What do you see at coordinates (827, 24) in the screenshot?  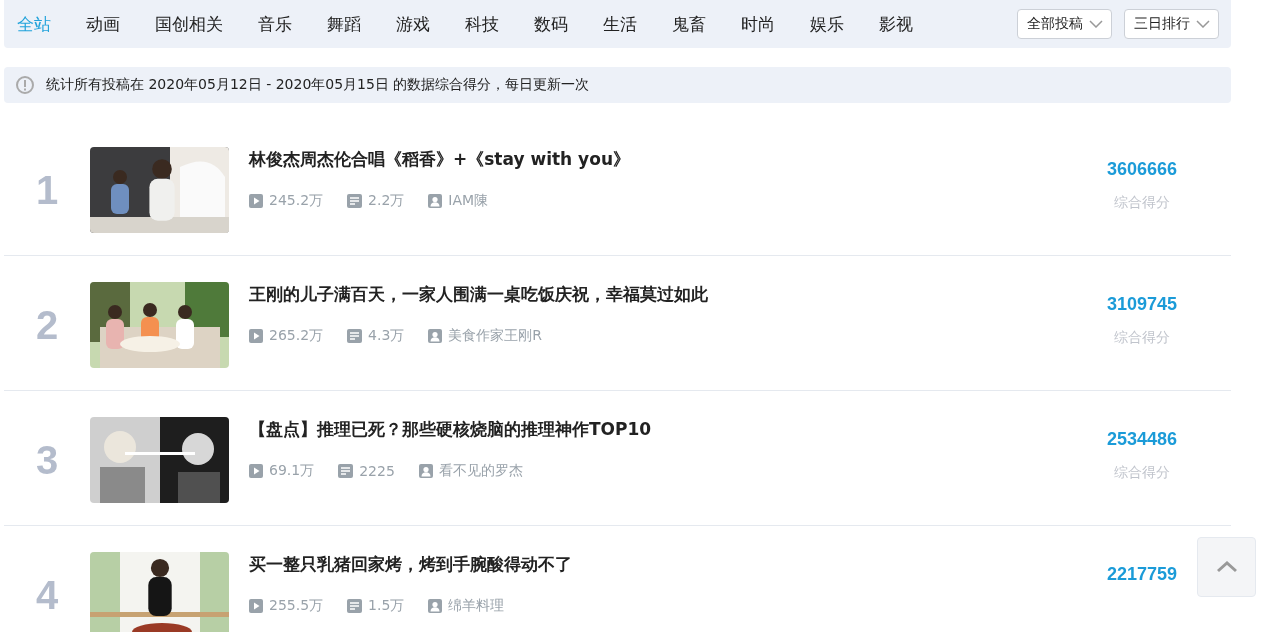 I see `category-tab: 娱乐` at bounding box center [827, 24].